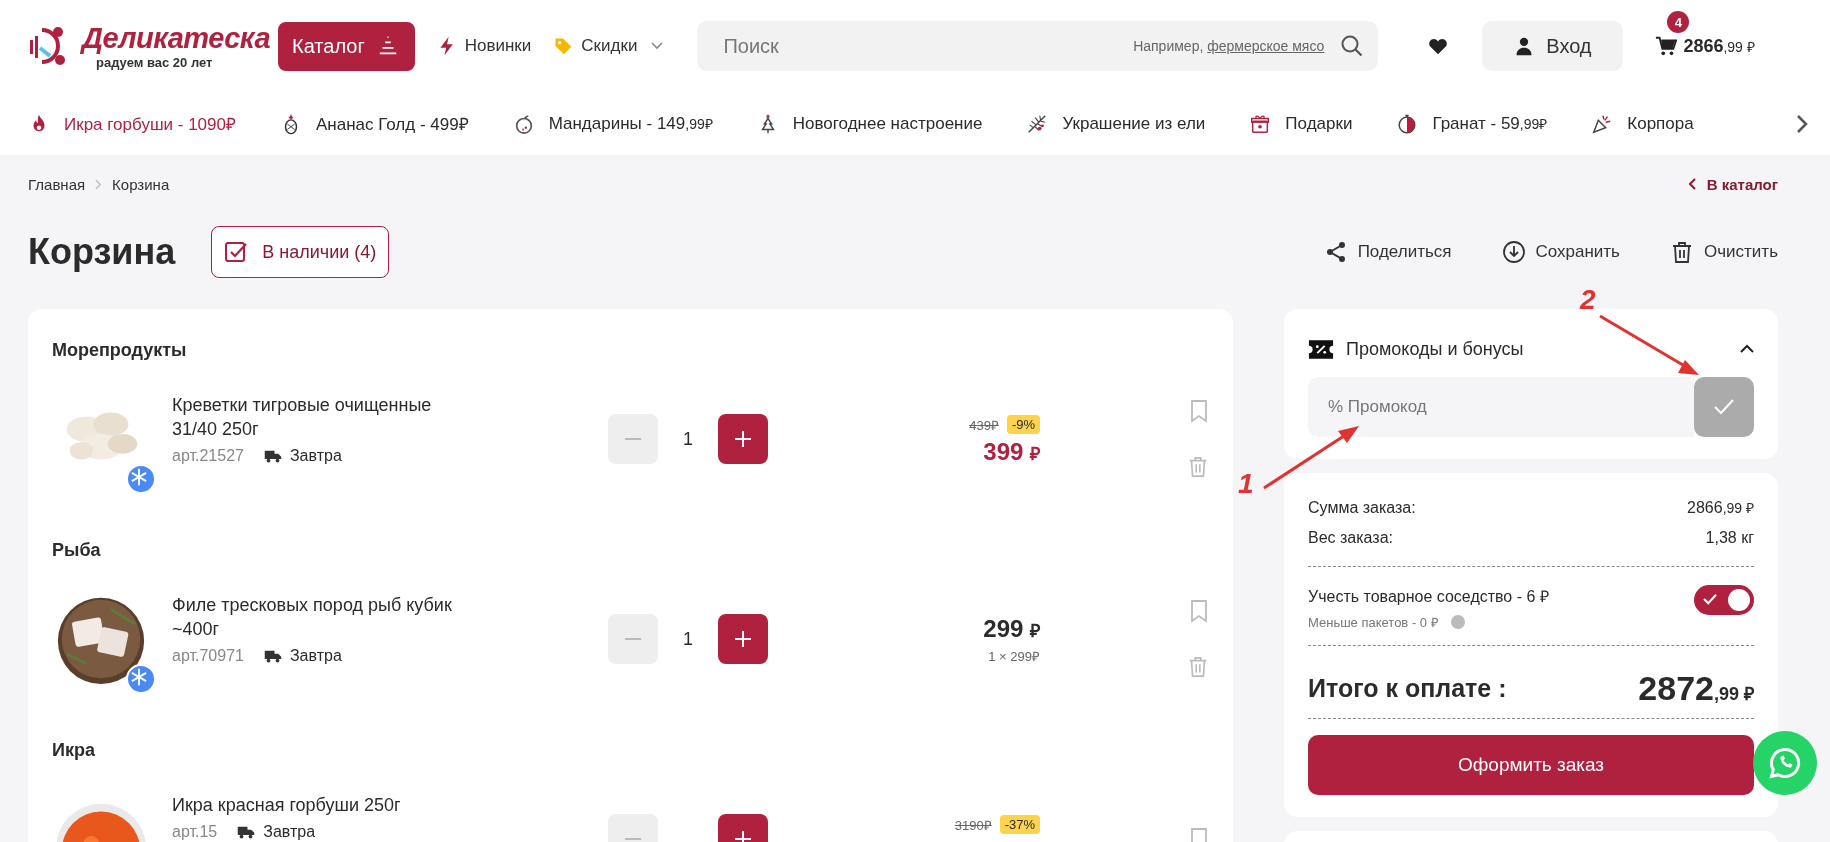 This screenshot has width=1830, height=842. I want to click on product-name: Креветки тигровые очищенные 31/40 250г, so click(322, 417).